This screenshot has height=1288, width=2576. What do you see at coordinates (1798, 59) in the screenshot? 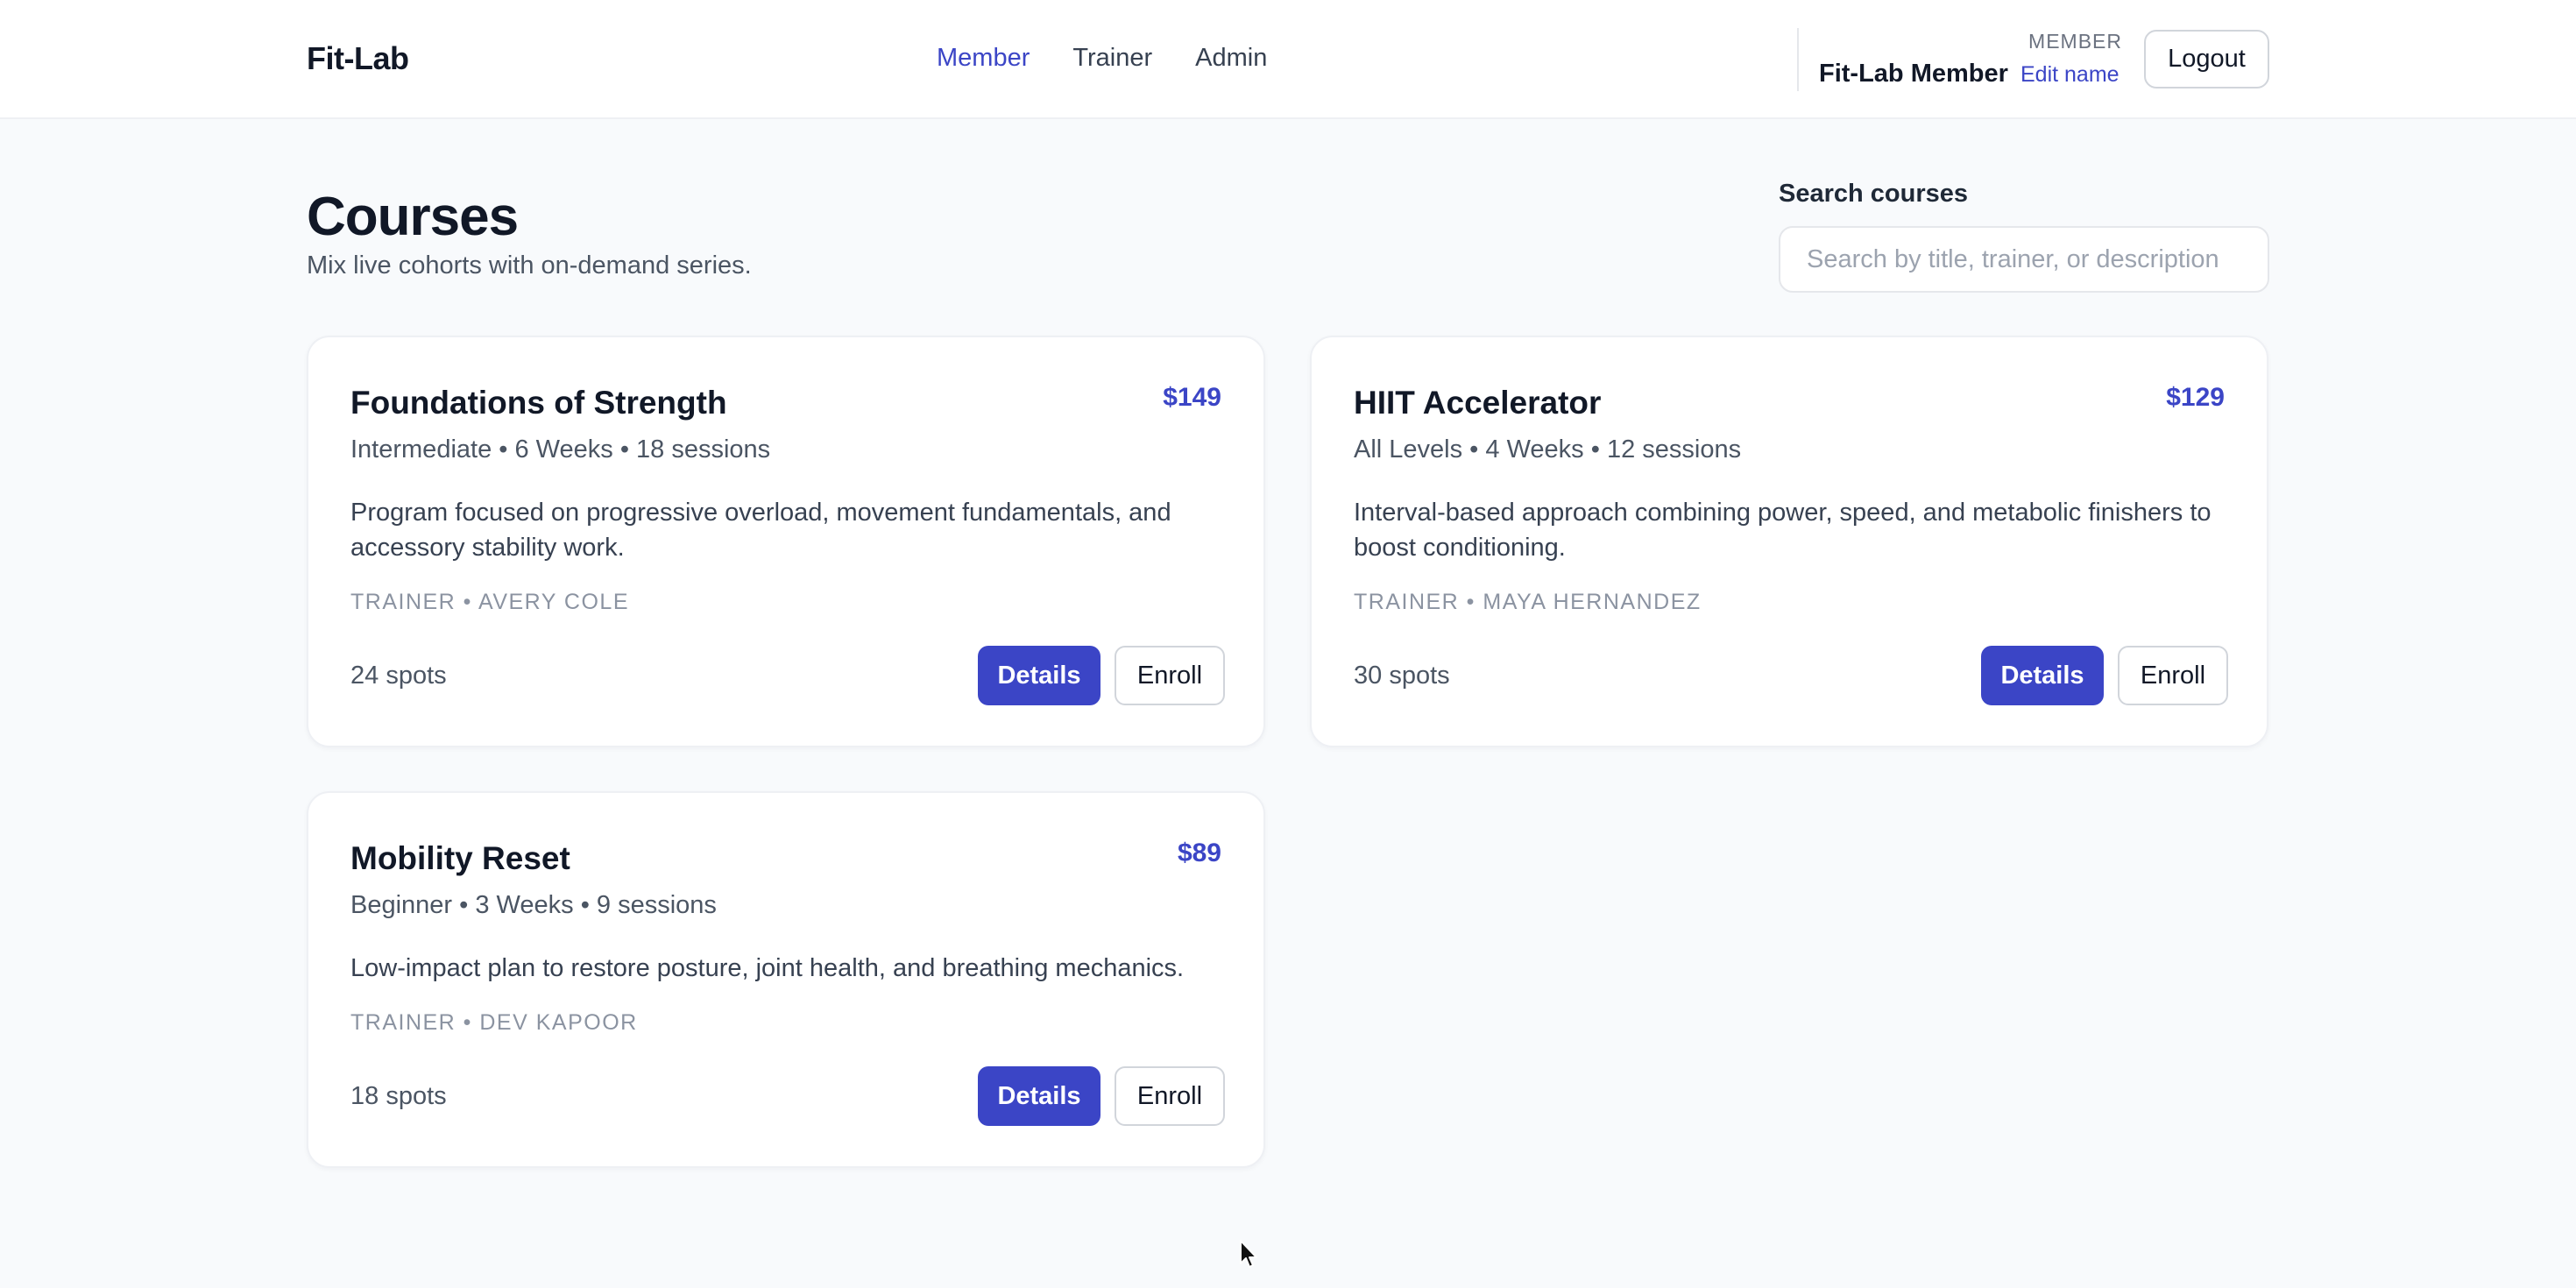
I see `header-divider` at bounding box center [1798, 59].